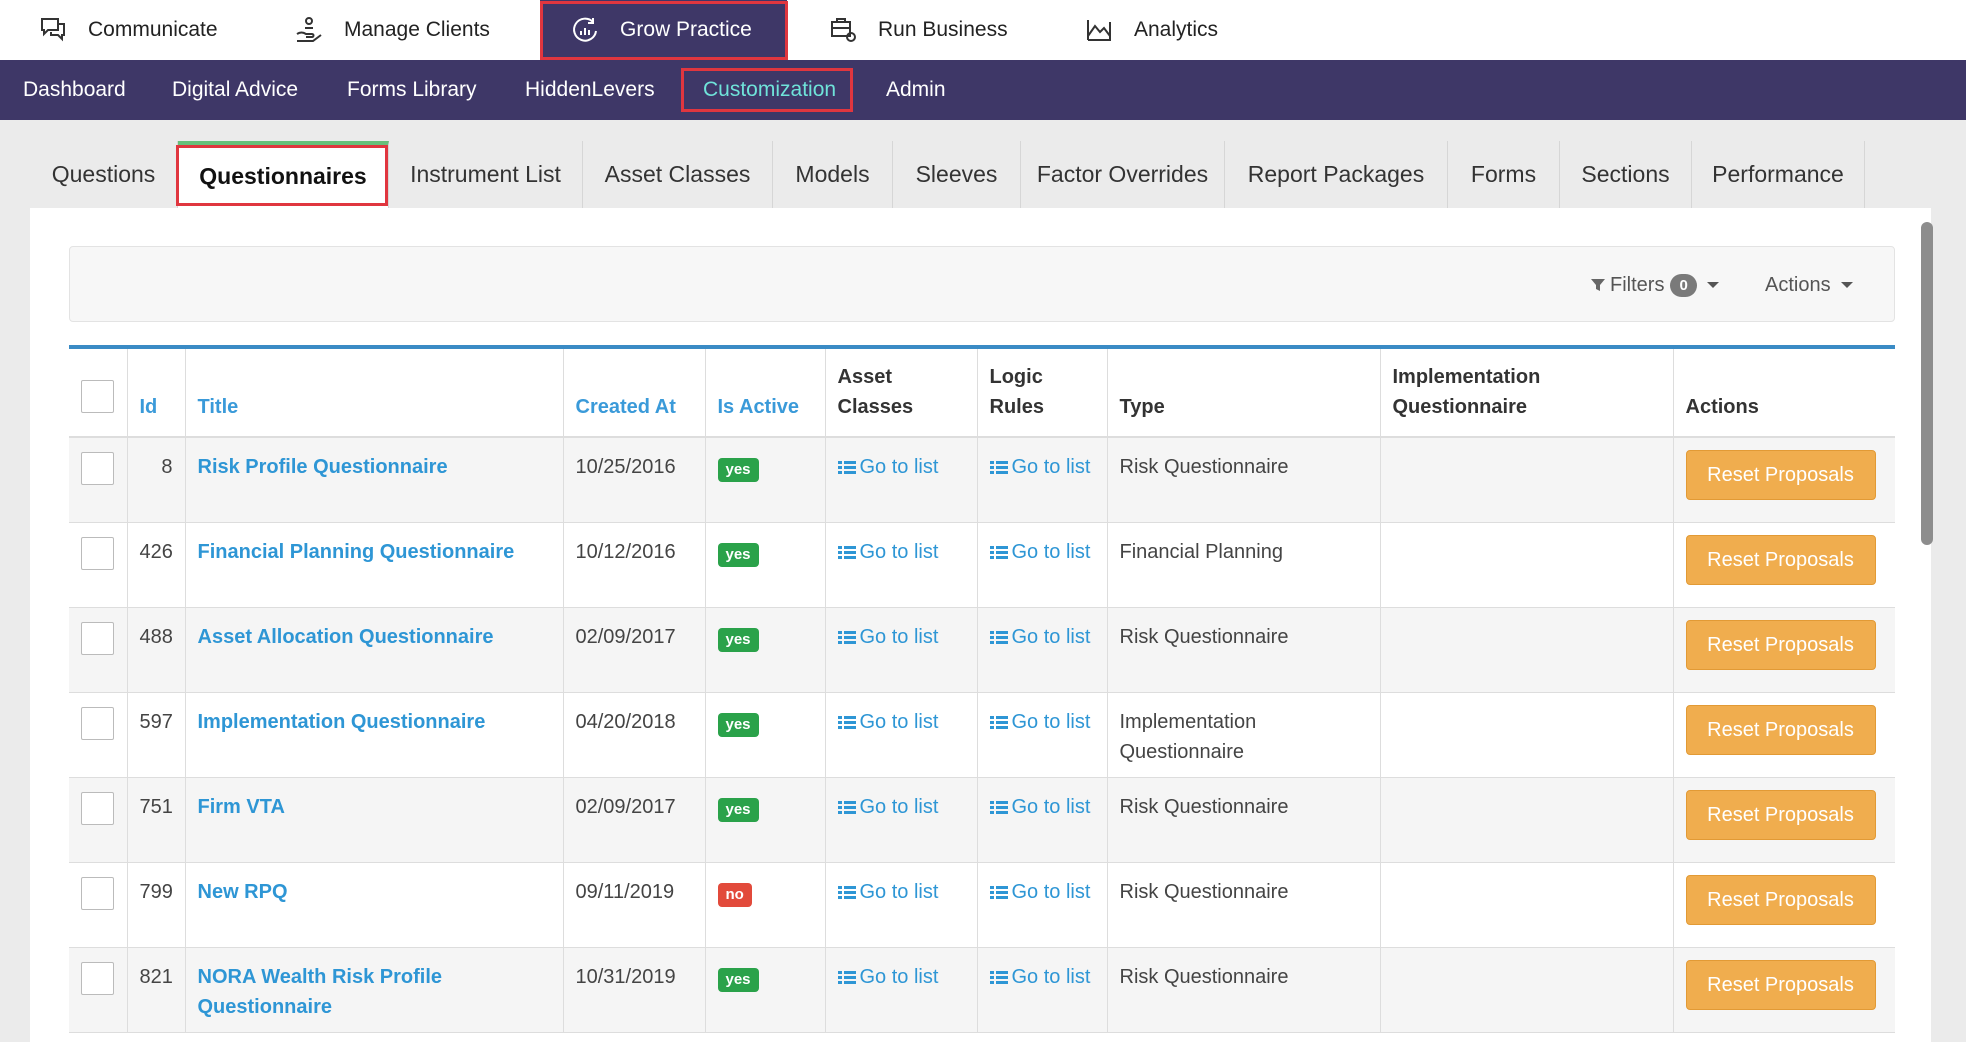  What do you see at coordinates (1626, 174) in the screenshot?
I see `tab-sections: Sections` at bounding box center [1626, 174].